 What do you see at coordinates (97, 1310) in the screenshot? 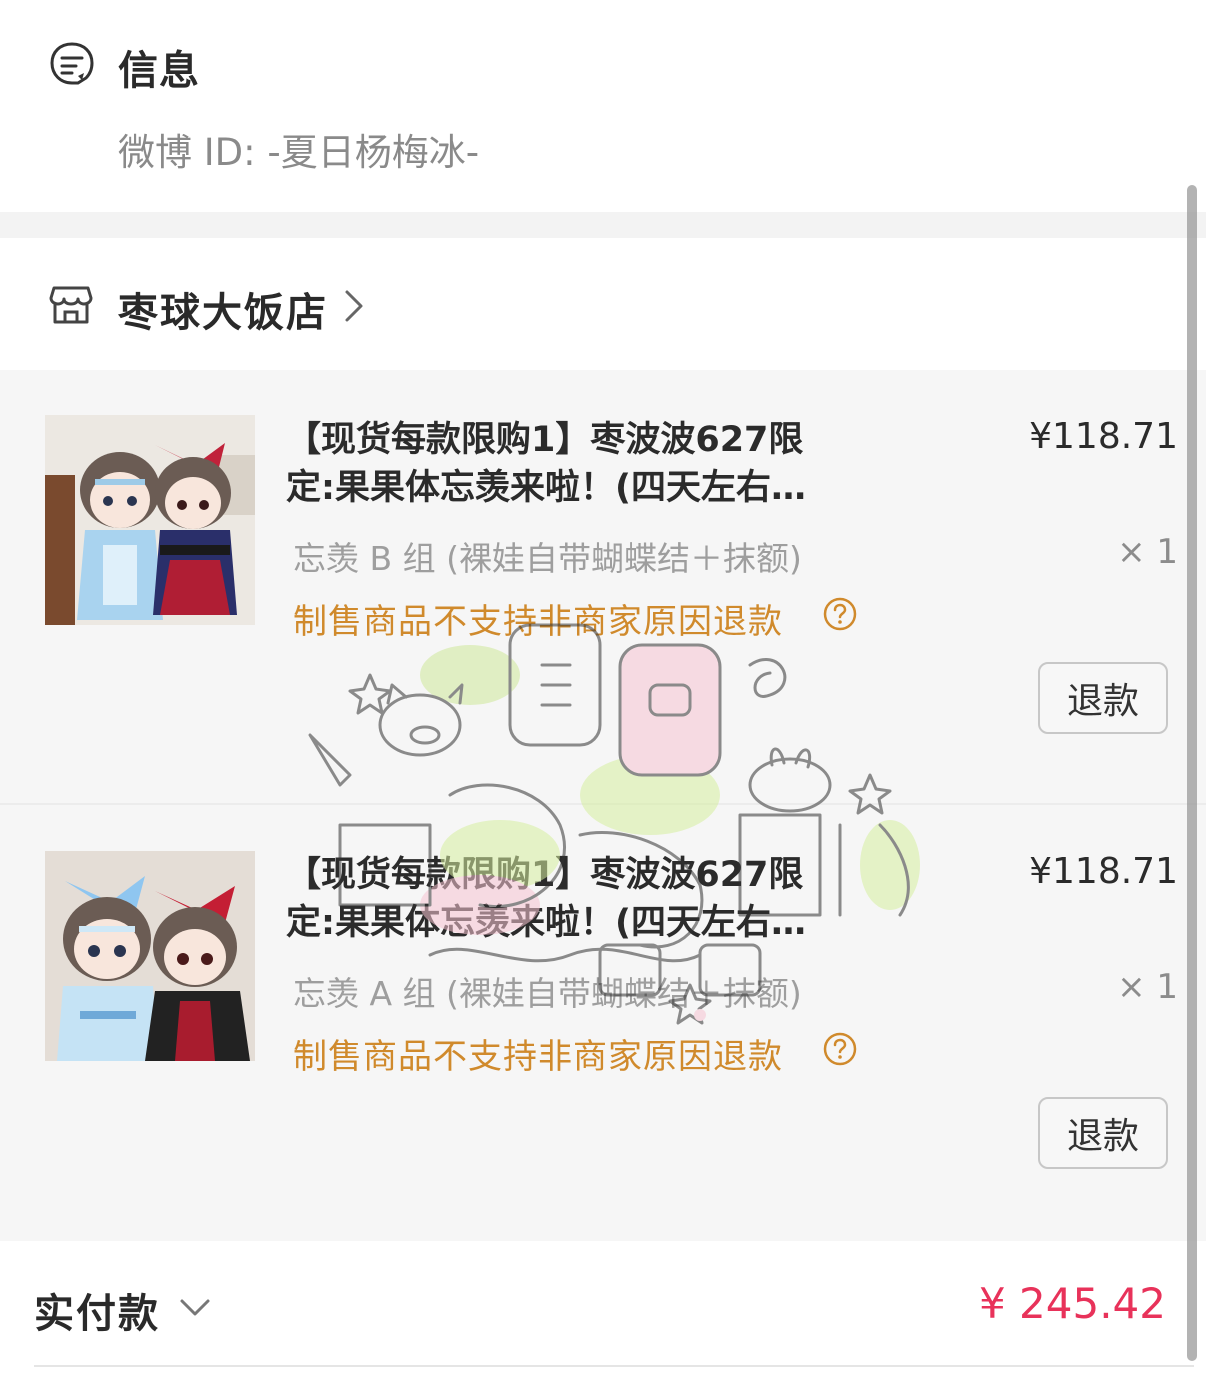
I see `total-label: 实付款` at bounding box center [97, 1310].